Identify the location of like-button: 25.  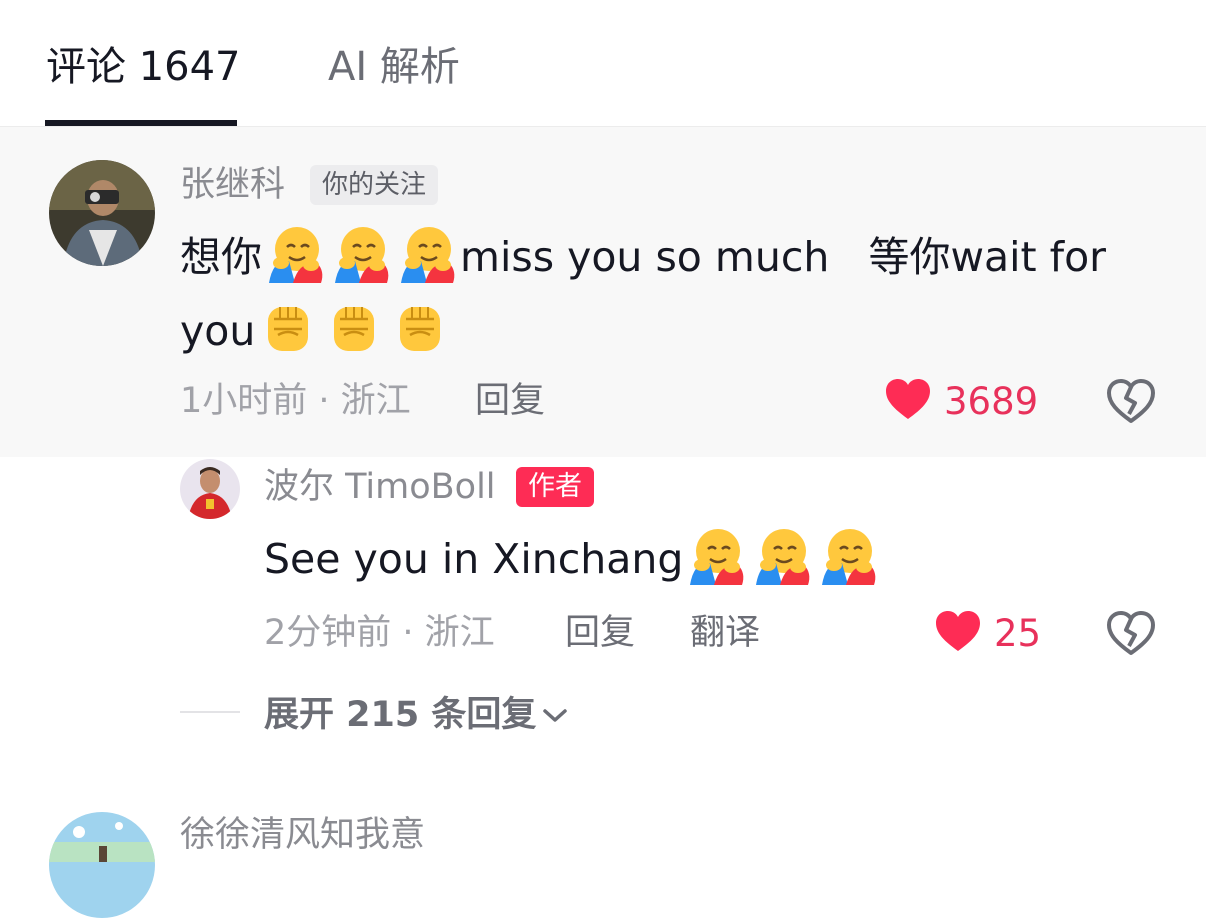
(987, 633).